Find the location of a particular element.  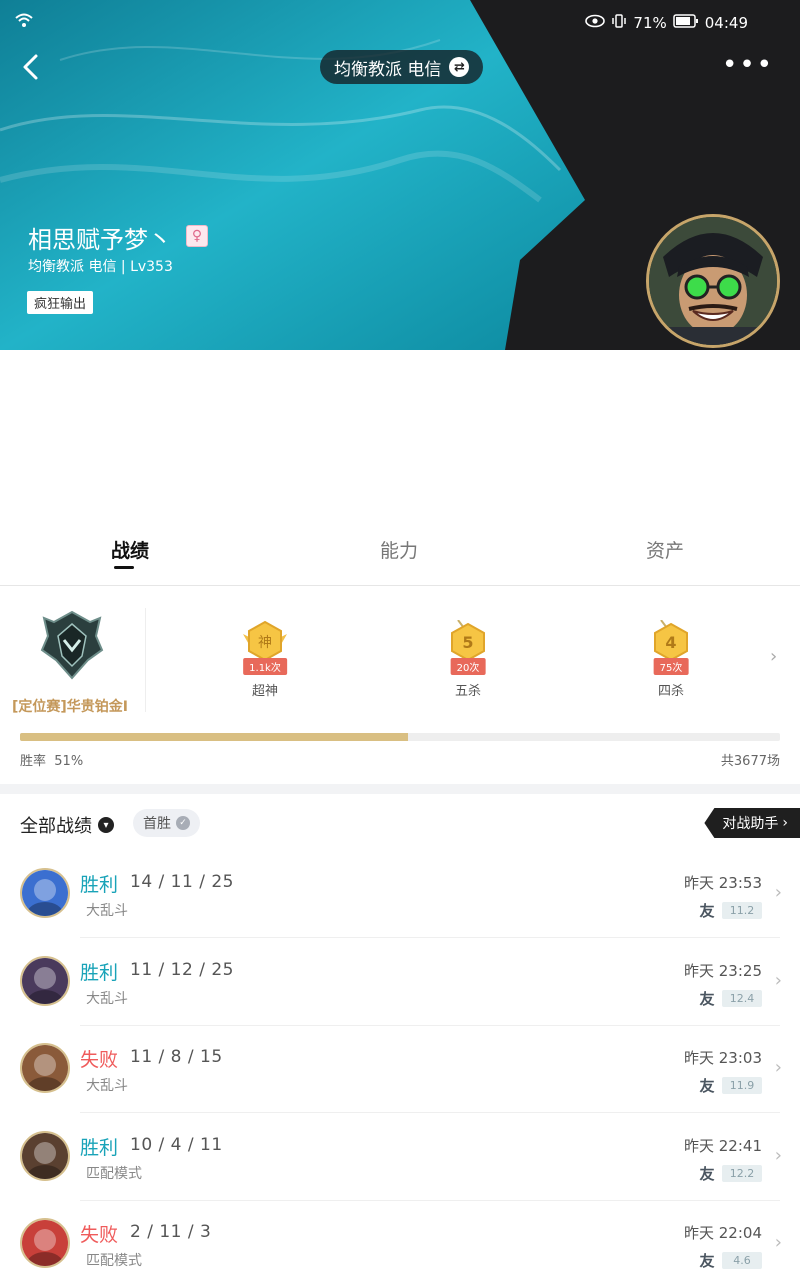

gender-badge-icon: ♀ is located at coordinates (197, 236).